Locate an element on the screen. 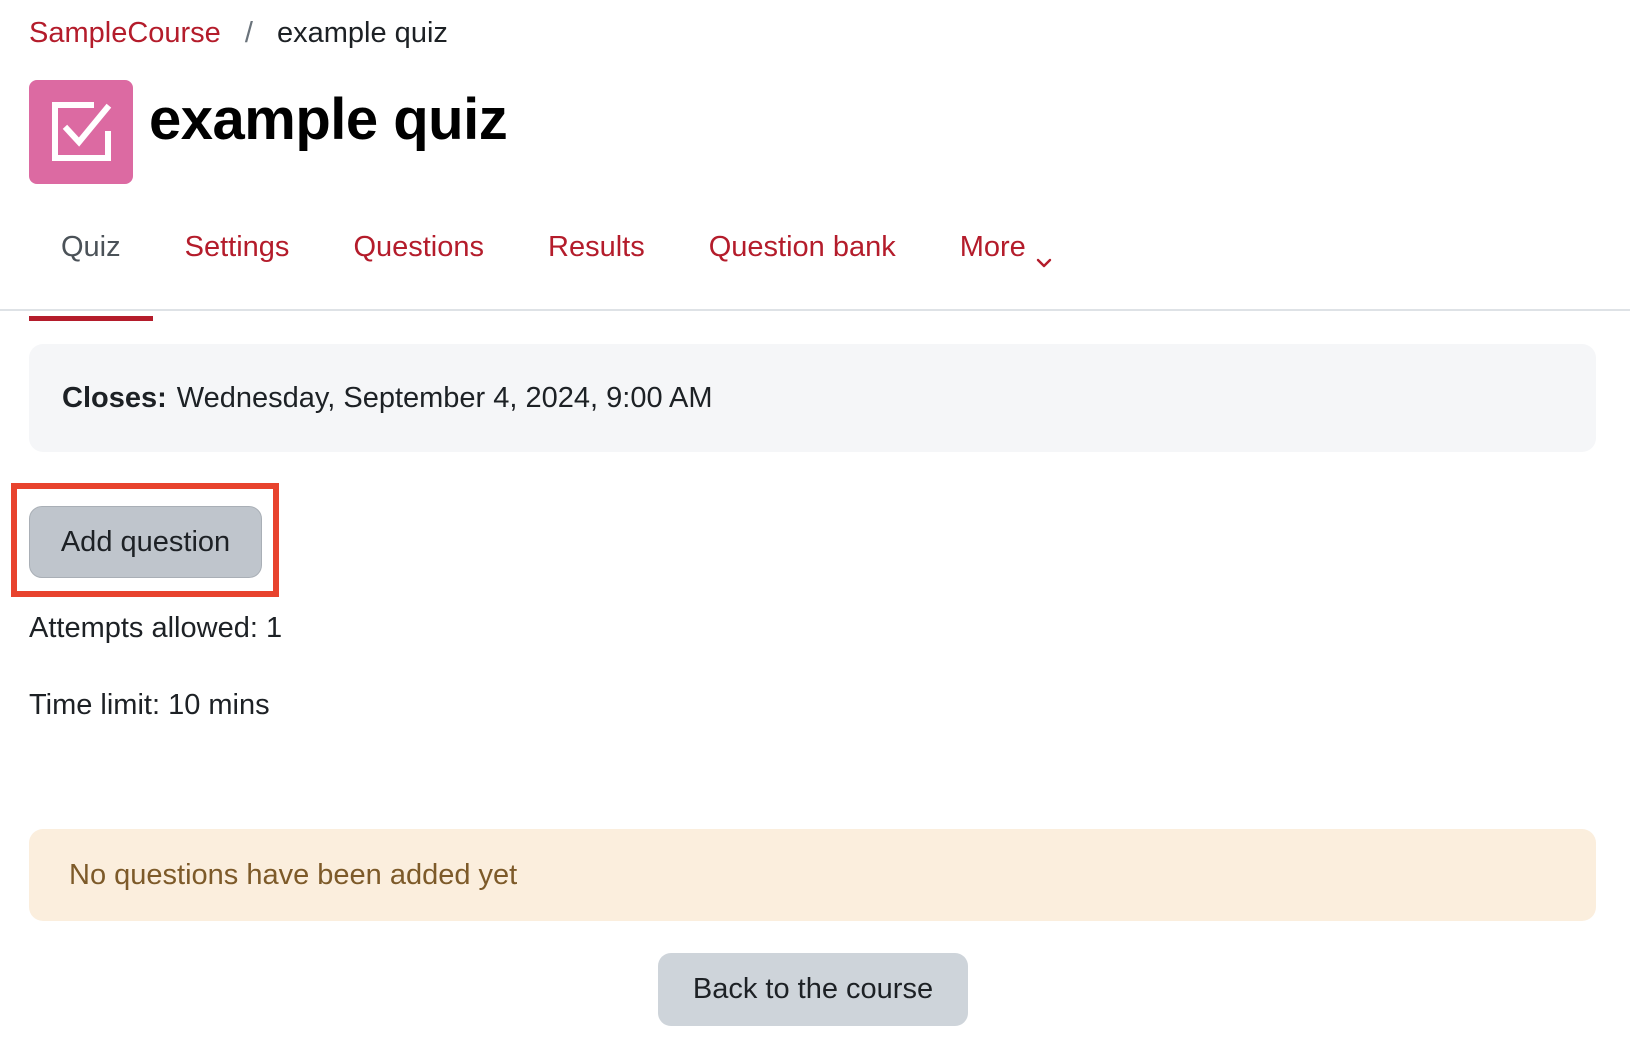  tab-label: Results is located at coordinates (596, 247).